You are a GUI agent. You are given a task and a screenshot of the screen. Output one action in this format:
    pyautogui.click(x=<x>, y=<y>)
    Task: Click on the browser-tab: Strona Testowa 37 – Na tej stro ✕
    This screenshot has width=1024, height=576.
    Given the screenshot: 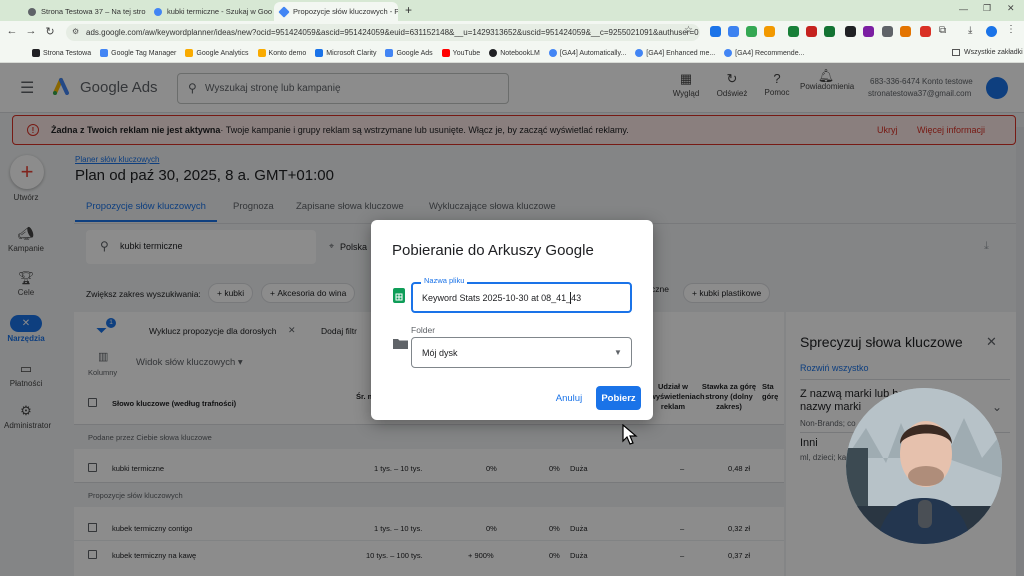 What is the action you would take?
    pyautogui.click(x=84, y=11)
    